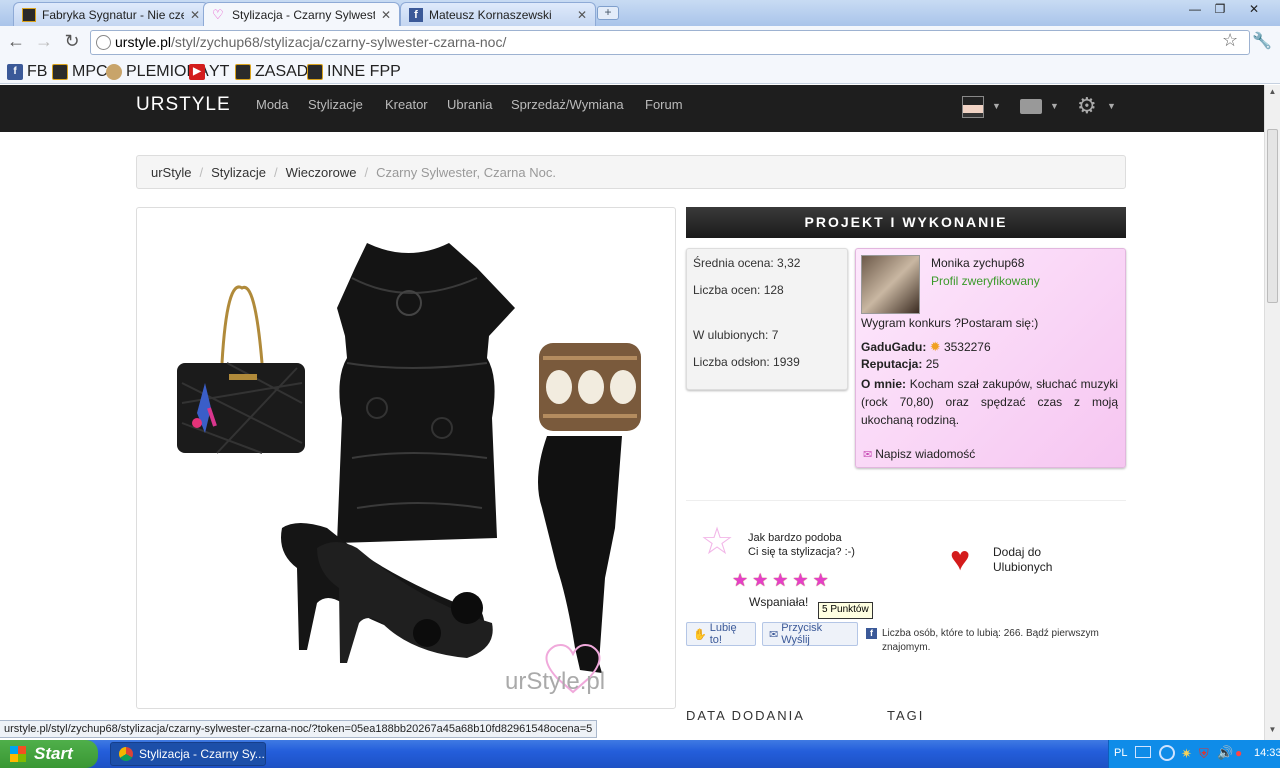  What do you see at coordinates (960, 559) in the screenshot?
I see `heart-icon: ♥` at bounding box center [960, 559].